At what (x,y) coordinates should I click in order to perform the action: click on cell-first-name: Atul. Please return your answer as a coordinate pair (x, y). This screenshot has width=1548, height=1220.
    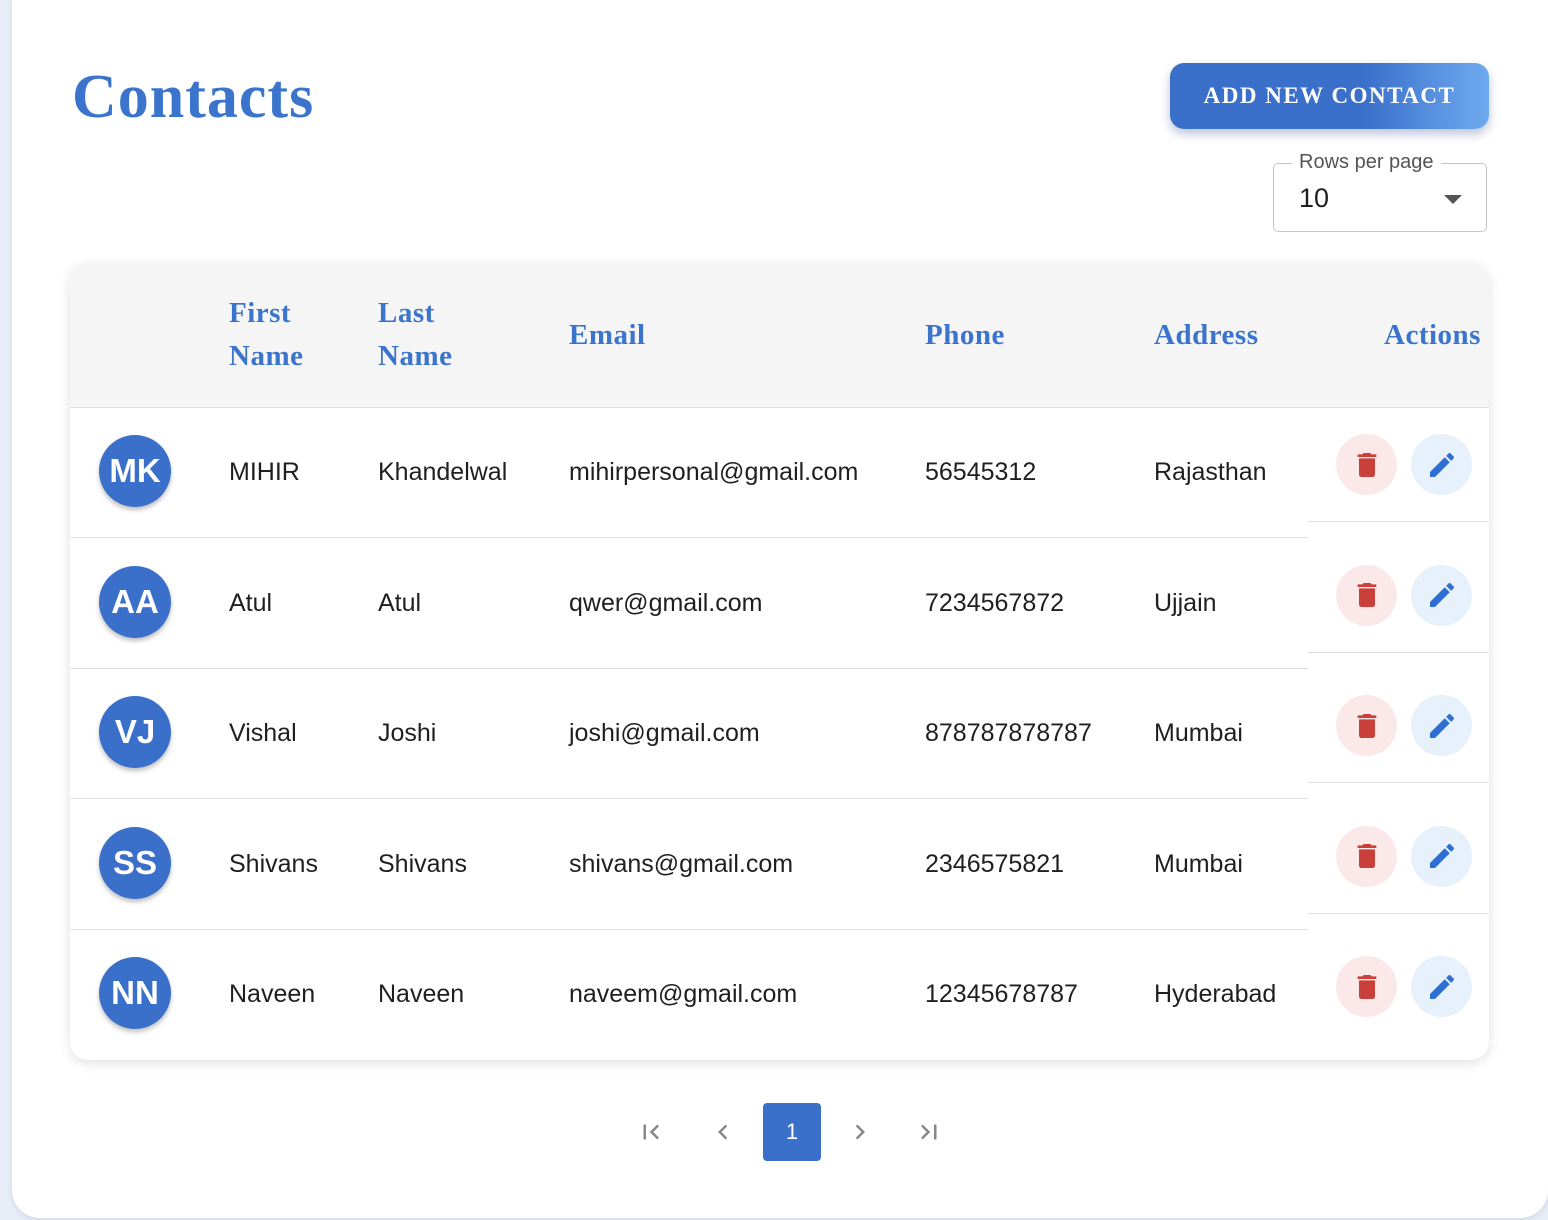
    Looking at the image, I should click on (251, 602).